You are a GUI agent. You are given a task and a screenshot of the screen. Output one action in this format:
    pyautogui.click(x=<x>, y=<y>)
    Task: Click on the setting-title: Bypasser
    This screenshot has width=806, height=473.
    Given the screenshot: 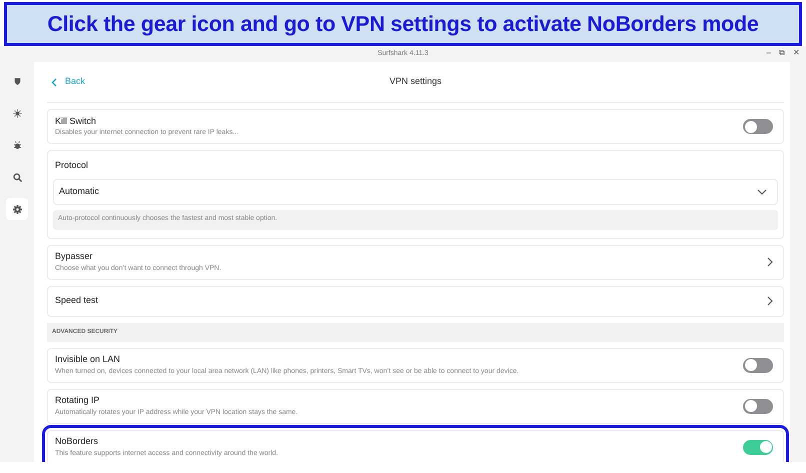 What is the action you would take?
    pyautogui.click(x=74, y=256)
    